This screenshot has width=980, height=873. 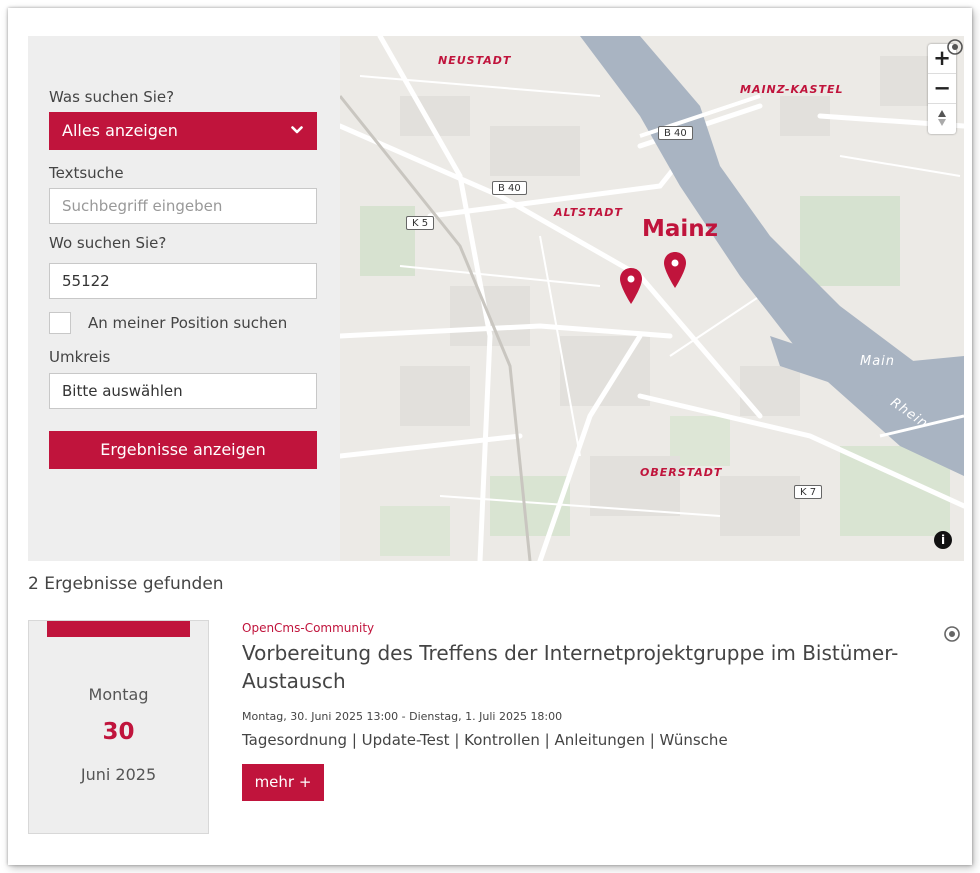 I want to click on event-day: 30, so click(x=118, y=732).